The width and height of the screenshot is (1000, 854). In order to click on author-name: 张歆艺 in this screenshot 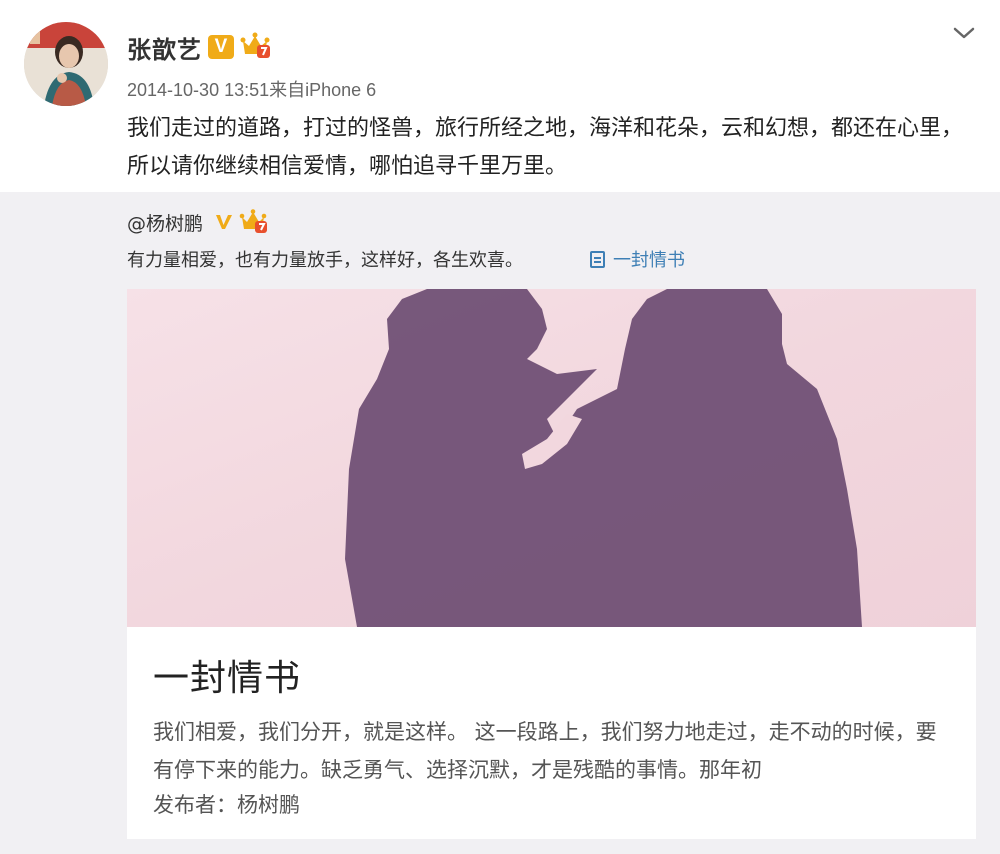, I will do `click(164, 47)`.